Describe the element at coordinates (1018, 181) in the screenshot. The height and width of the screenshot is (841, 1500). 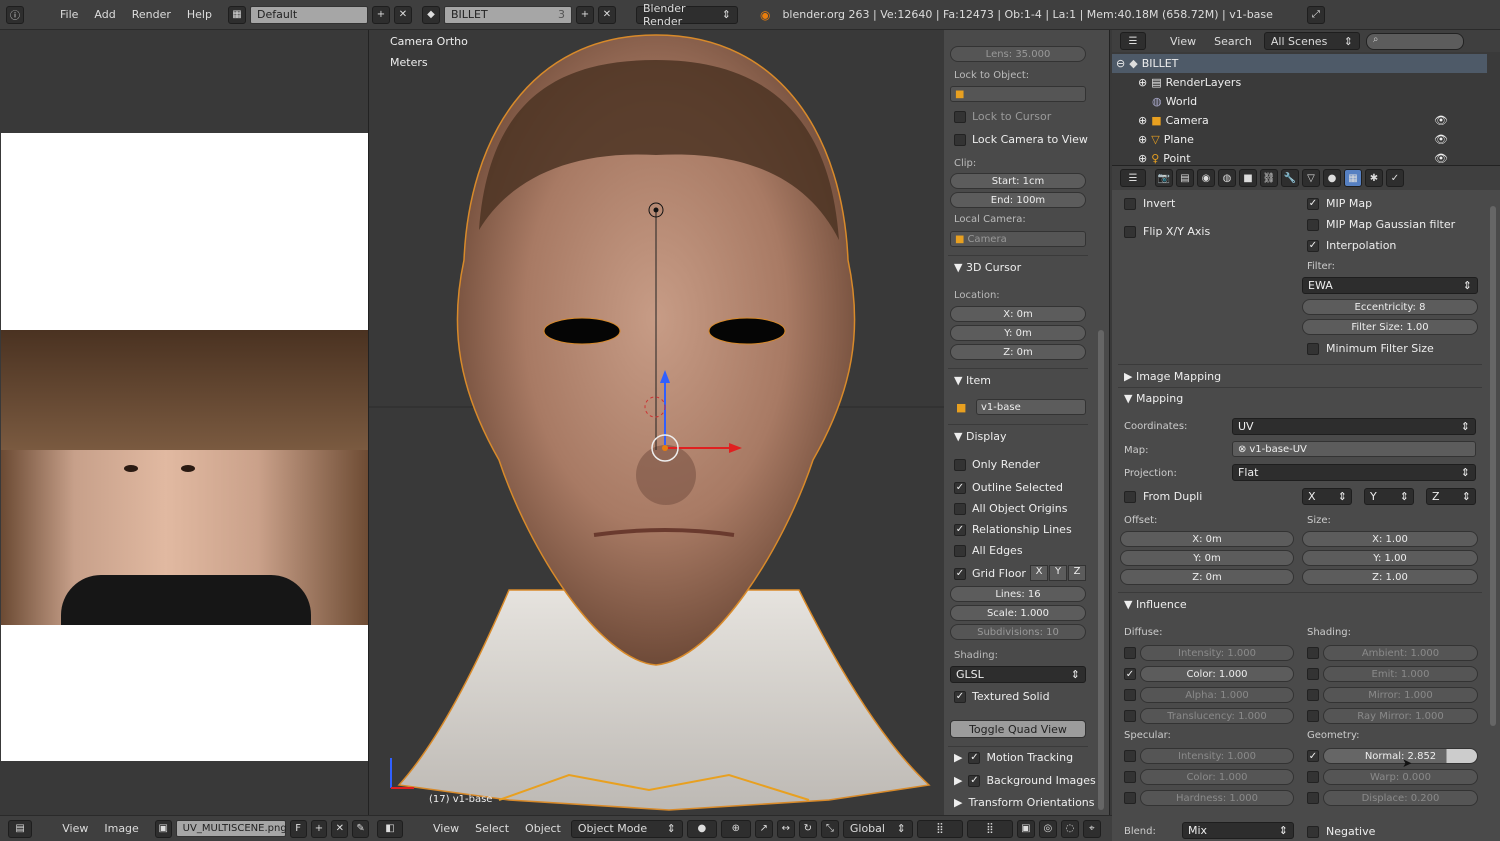
I see `clip-start-field: Start: 1cm` at that location.